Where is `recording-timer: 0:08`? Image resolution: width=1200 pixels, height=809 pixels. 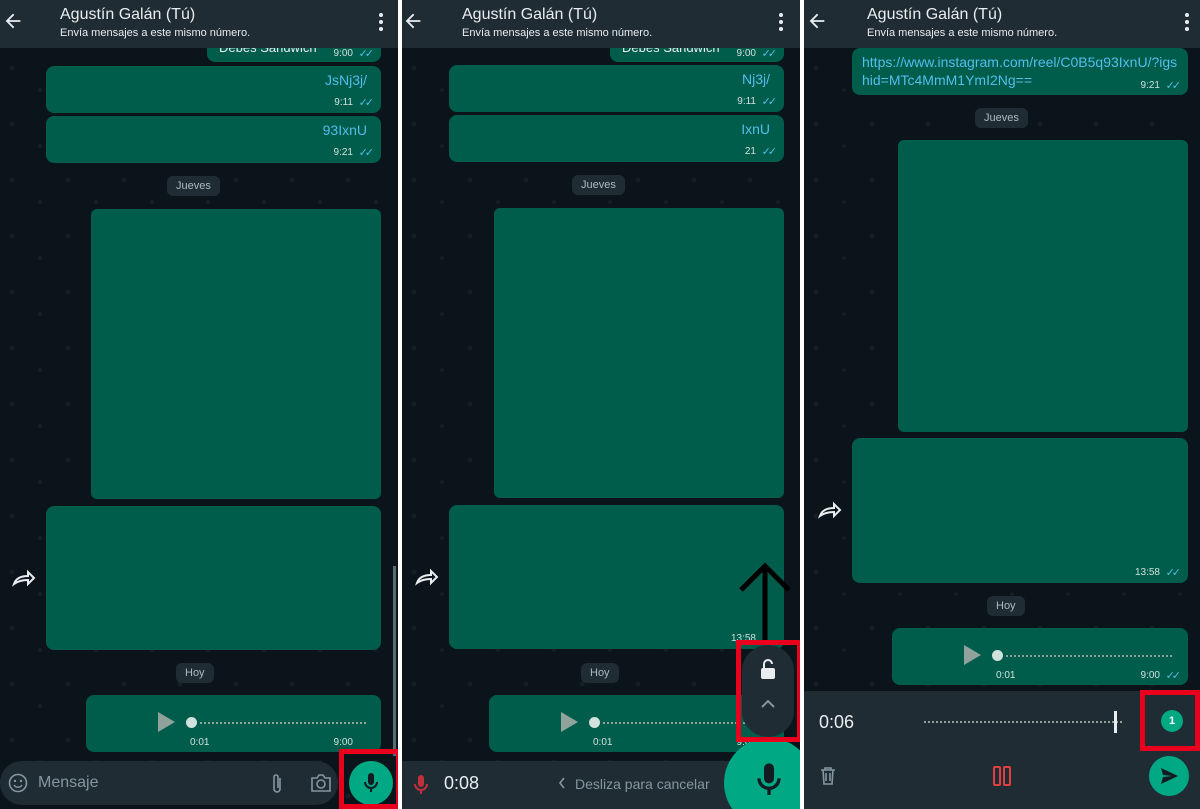
recording-timer: 0:08 is located at coordinates (462, 783).